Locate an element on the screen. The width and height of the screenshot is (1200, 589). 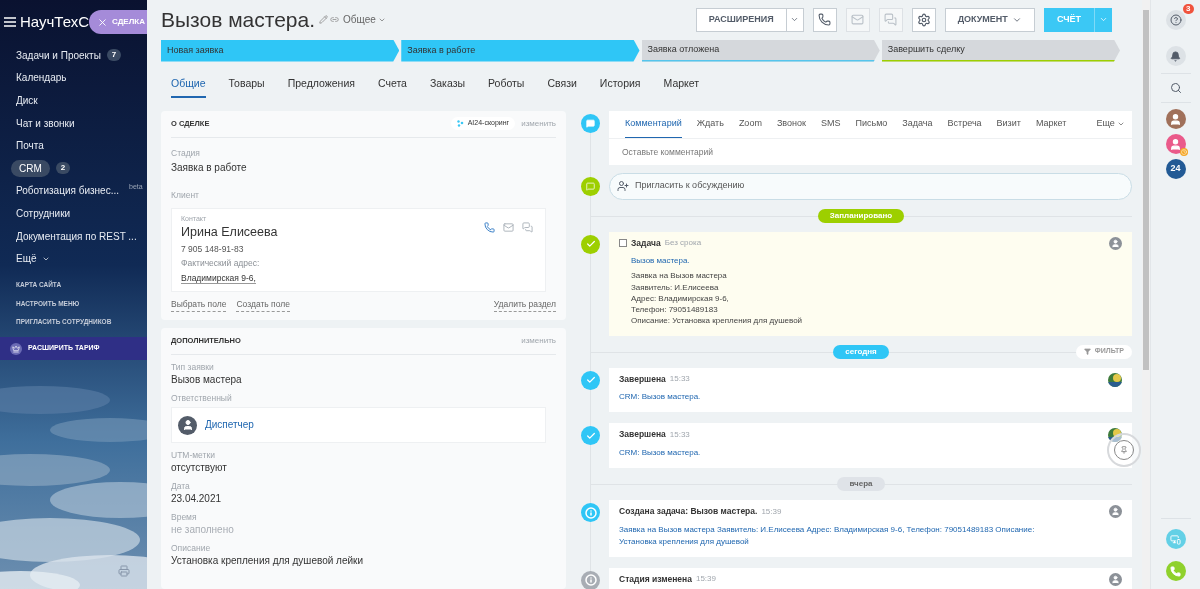
filter-icon is located at coordinates (1087, 352).